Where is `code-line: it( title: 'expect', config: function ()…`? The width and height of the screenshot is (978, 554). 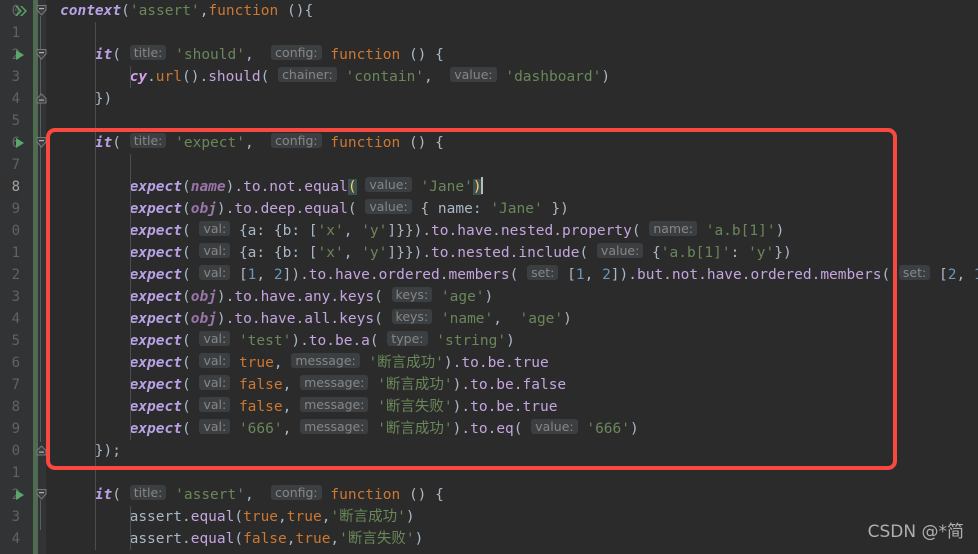 code-line: it( title: 'expect', config: function ()… is located at coordinates (512, 143).